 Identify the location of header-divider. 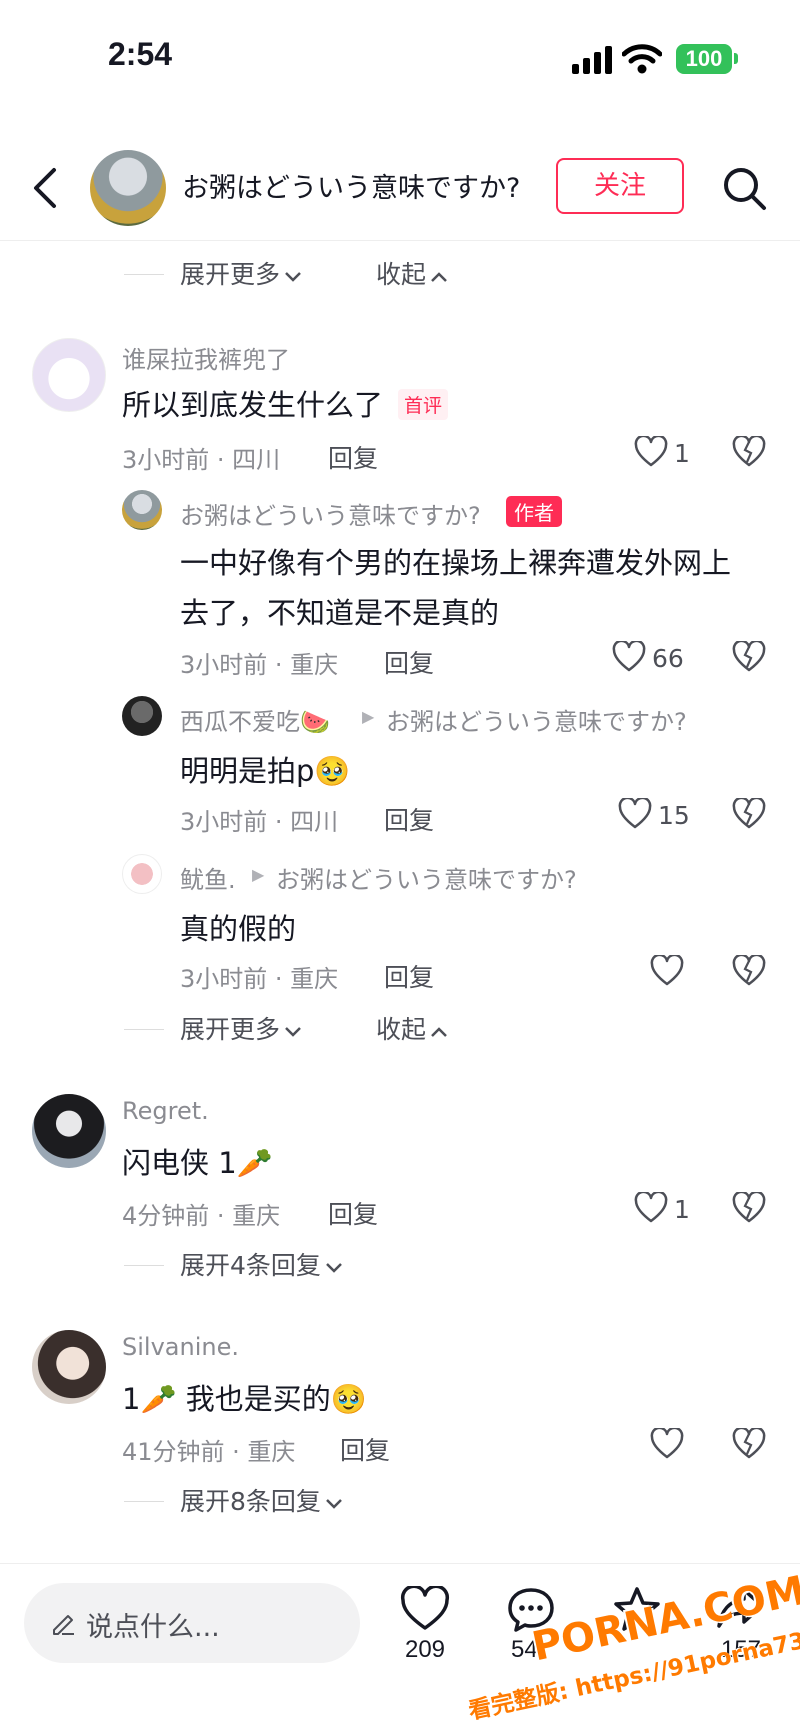
(400, 240).